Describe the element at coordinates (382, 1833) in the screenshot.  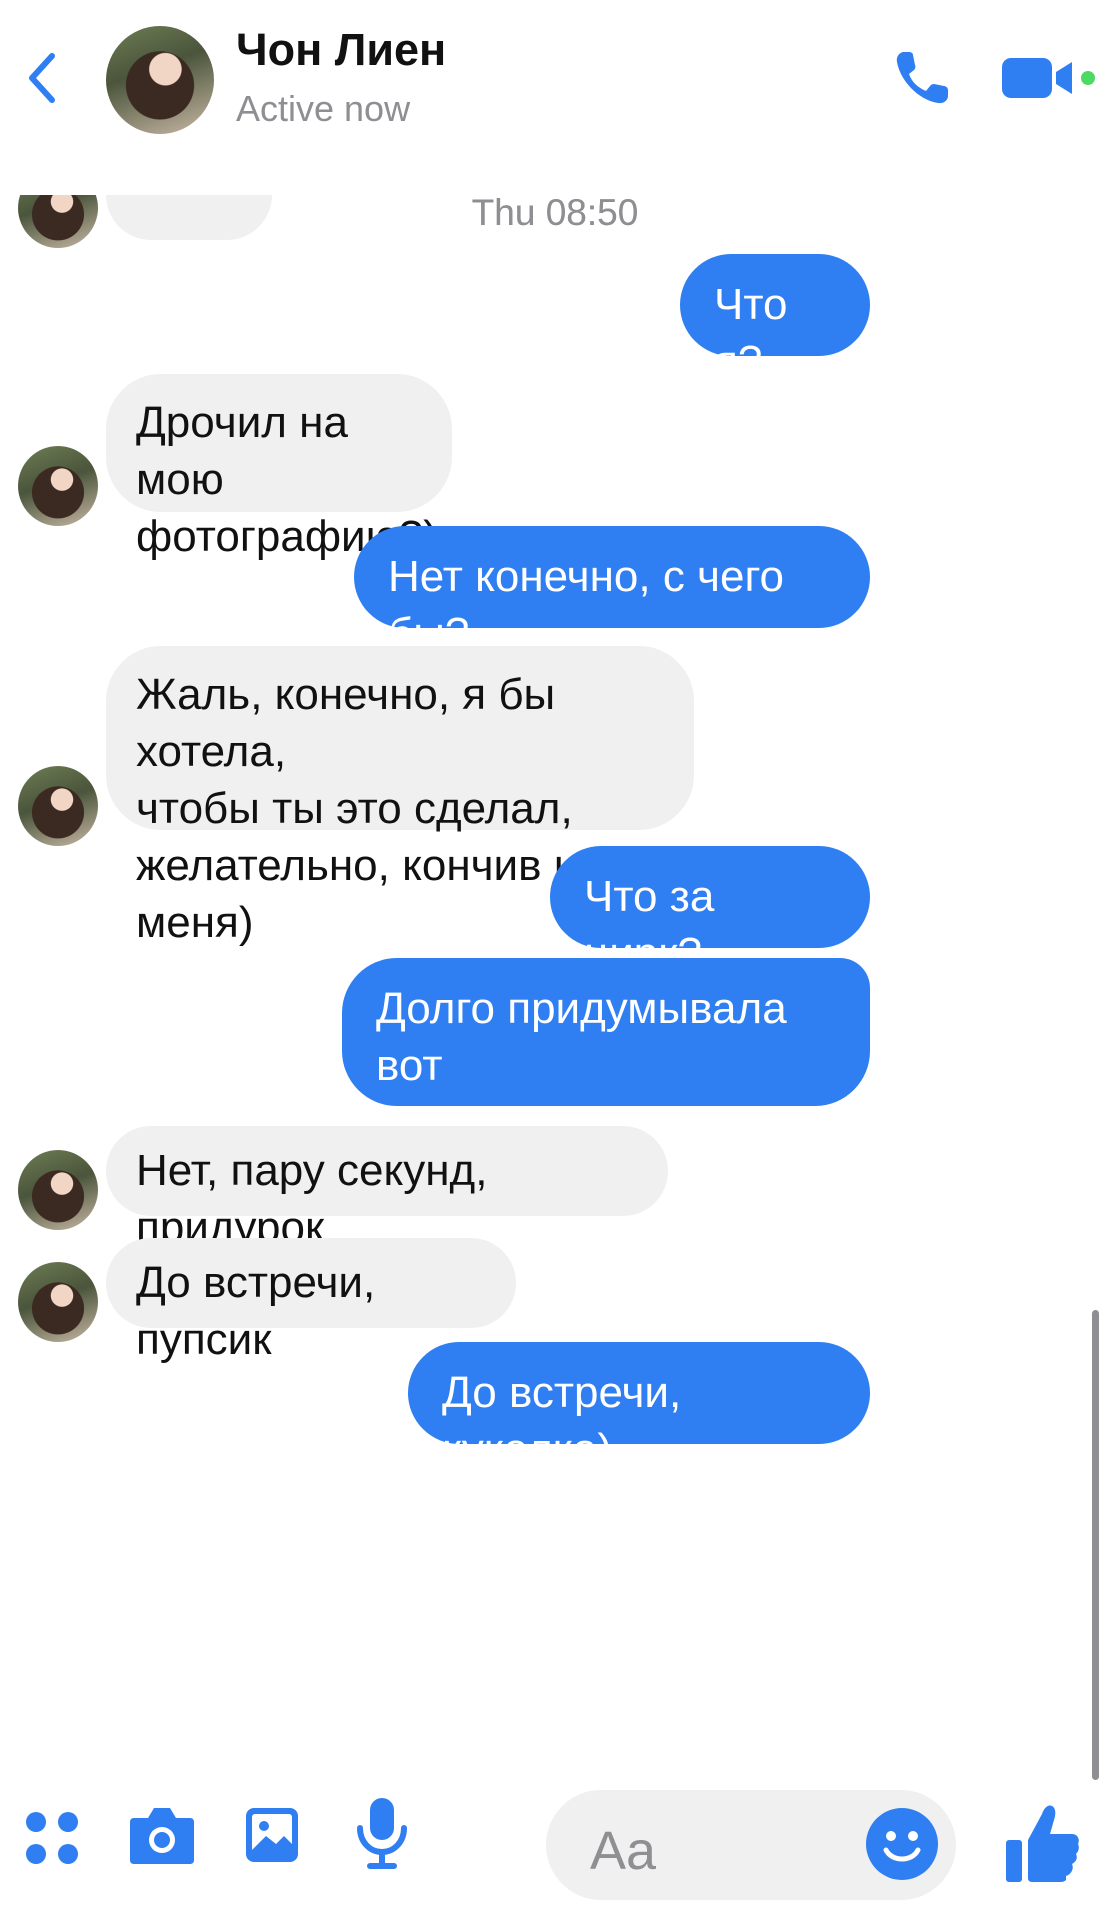
I see `microphone-icon` at that location.